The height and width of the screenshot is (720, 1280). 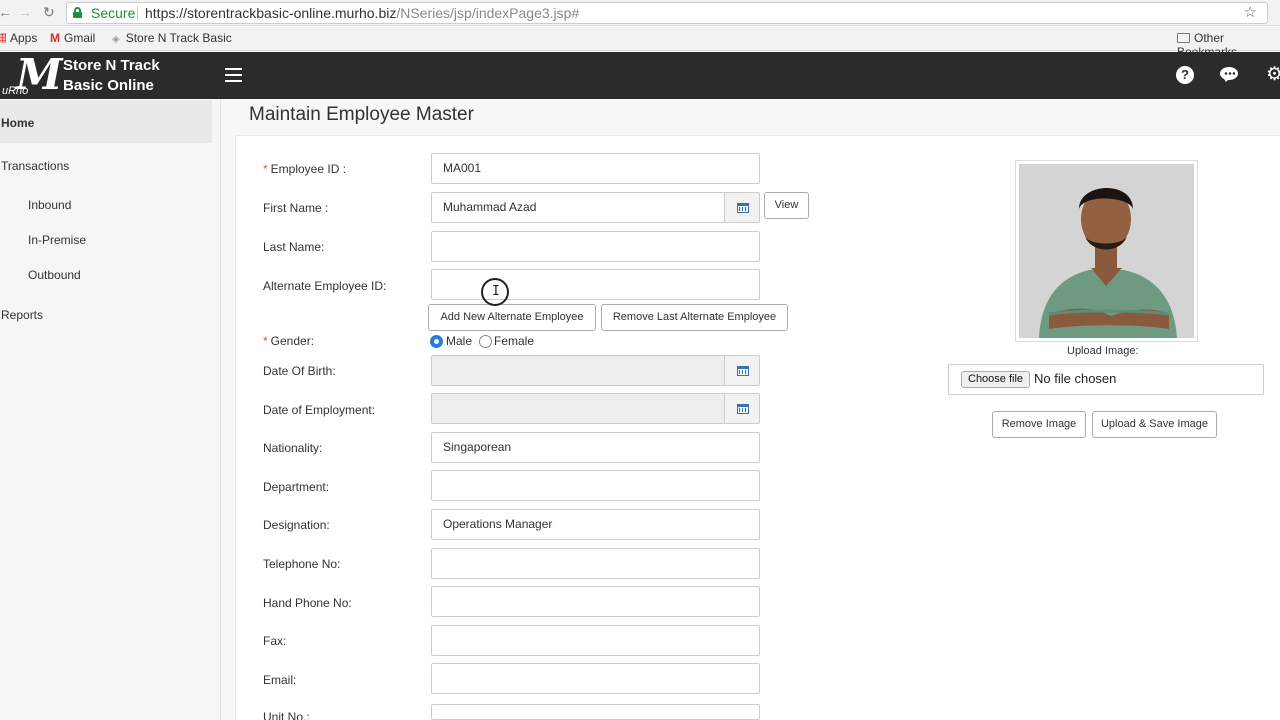 What do you see at coordinates (286, 715) in the screenshot?
I see `unit-no-label: Unit No.:` at bounding box center [286, 715].